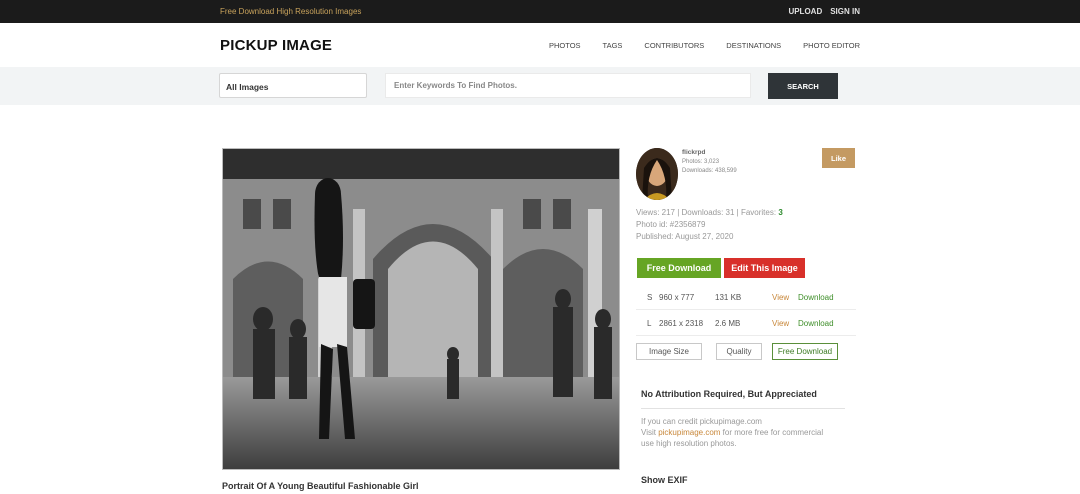 This screenshot has width=1080, height=494. What do you see at coordinates (764, 268) in the screenshot?
I see `edit-image-button: Edit This Image` at bounding box center [764, 268].